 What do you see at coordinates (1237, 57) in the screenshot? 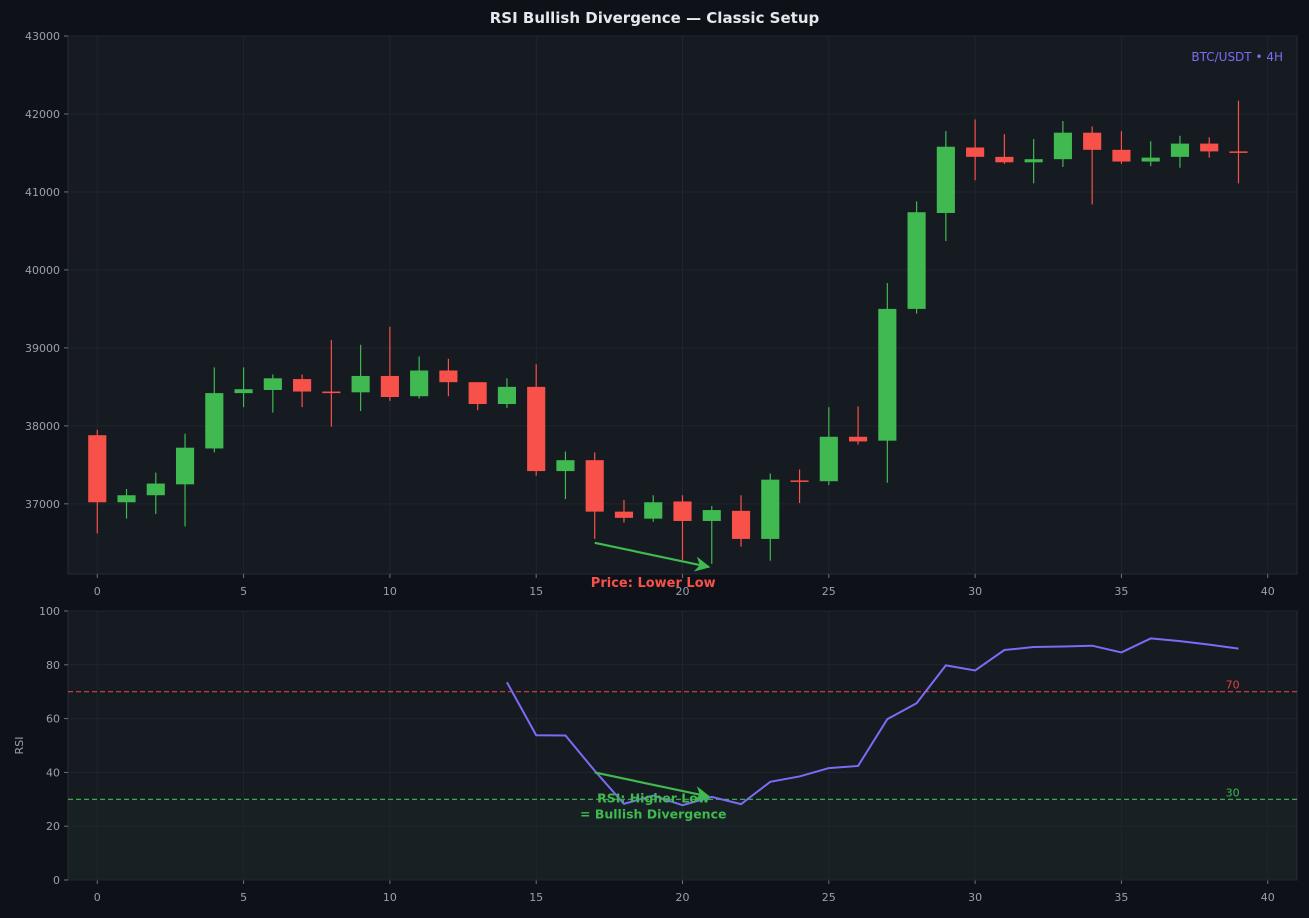
I see `symbol-label: BTC/USDT • 4H` at bounding box center [1237, 57].